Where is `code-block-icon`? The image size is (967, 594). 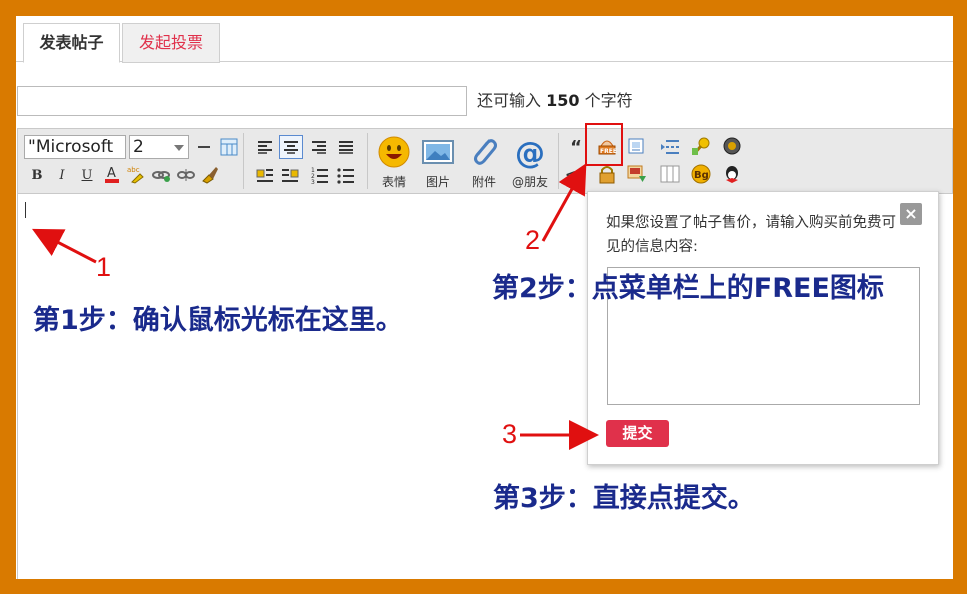 code-block-icon is located at coordinates (637, 147).